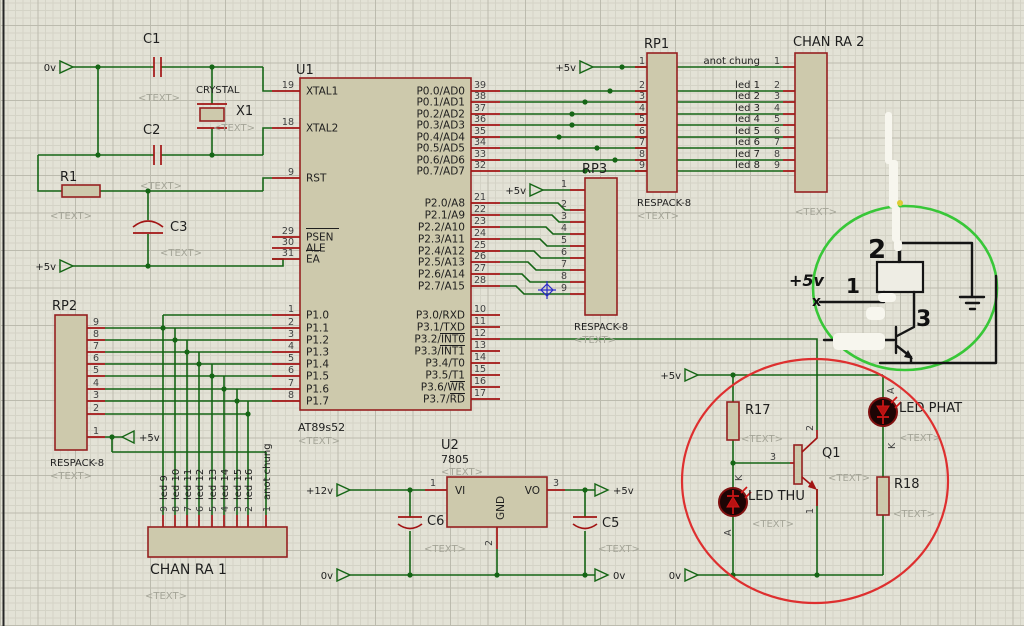 Image resolution: width=1024 pixels, height=626 pixels. I want to click on power-terminal-0v-u2-left: 0v, so click(336, 575).